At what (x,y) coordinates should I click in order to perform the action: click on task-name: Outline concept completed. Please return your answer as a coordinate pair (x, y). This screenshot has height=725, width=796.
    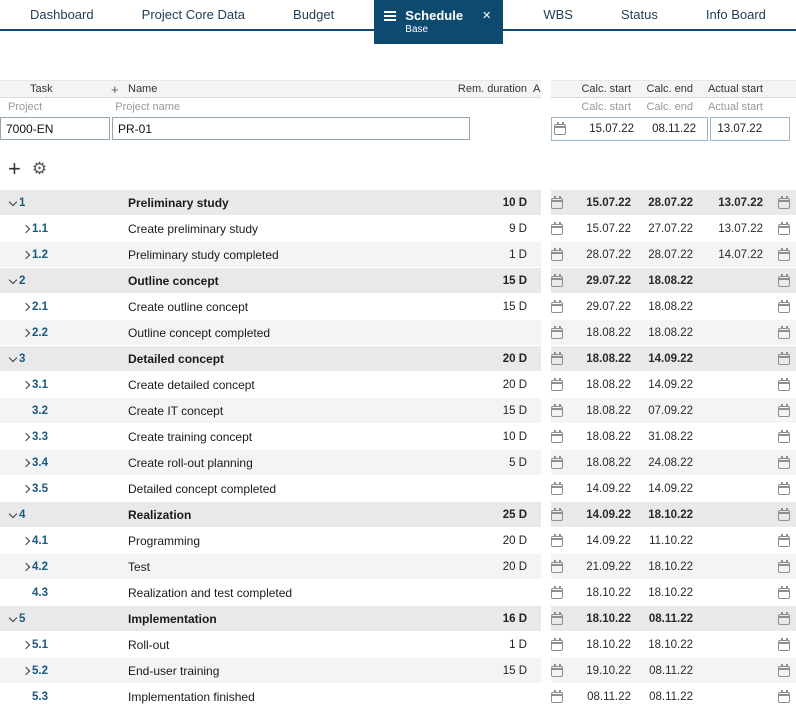
    Looking at the image, I should click on (291, 333).